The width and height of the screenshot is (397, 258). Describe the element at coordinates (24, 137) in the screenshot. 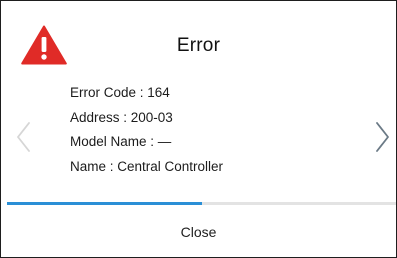

I see `chevron-left-icon` at that location.